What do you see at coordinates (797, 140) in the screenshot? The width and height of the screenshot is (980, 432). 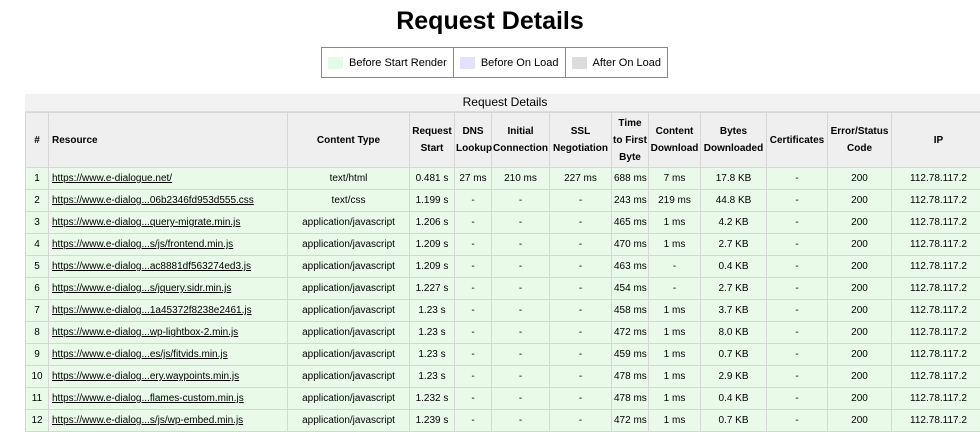 I see `column-header-certificates: Certificates` at bounding box center [797, 140].